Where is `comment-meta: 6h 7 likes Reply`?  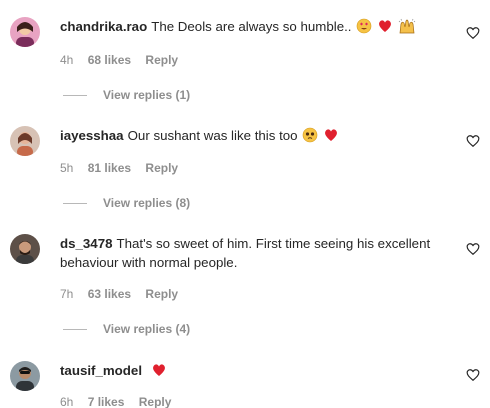
comment-meta: 6h 7 likes Reply is located at coordinates (121, 401).